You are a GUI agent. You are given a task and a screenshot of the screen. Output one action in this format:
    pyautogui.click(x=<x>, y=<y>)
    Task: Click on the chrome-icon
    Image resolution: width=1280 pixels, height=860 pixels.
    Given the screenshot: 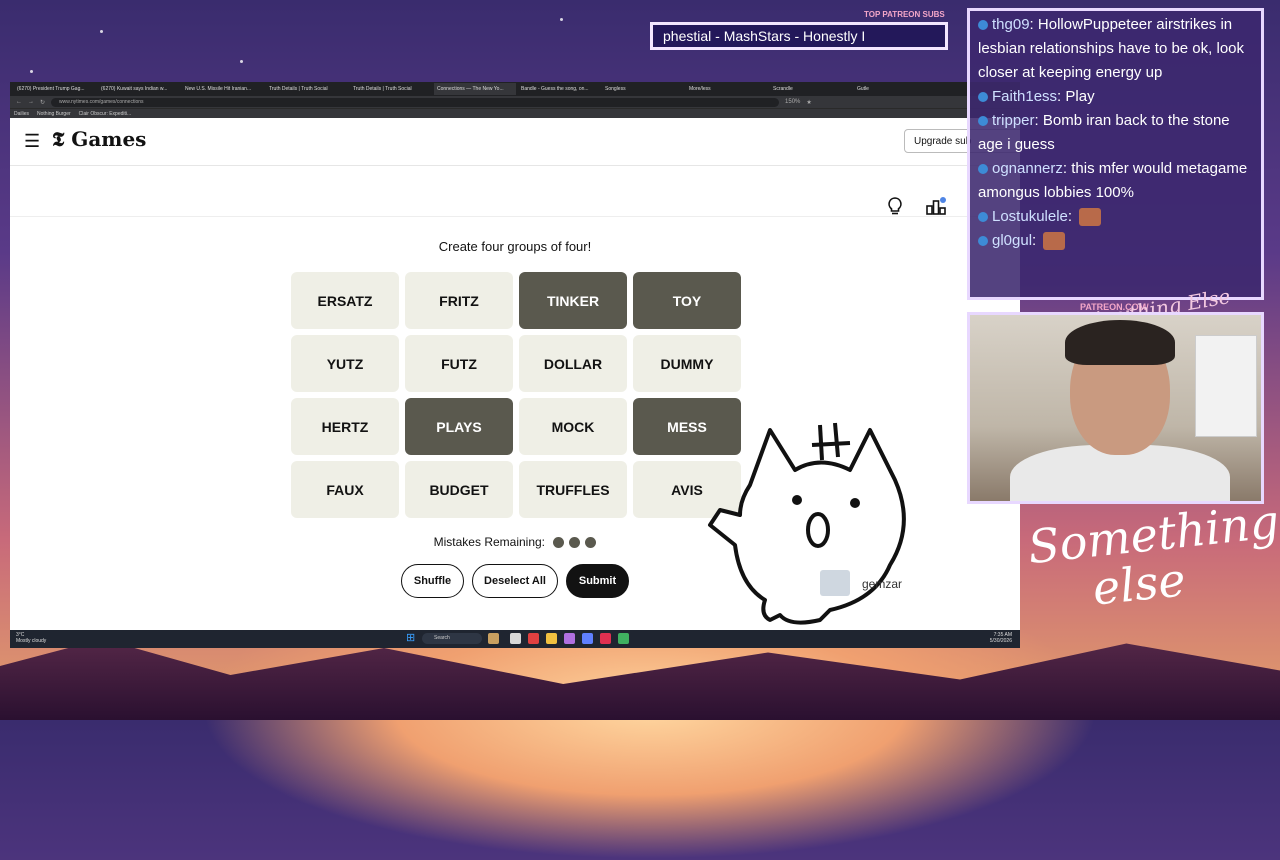 What is the action you would take?
    pyautogui.click(x=623, y=638)
    